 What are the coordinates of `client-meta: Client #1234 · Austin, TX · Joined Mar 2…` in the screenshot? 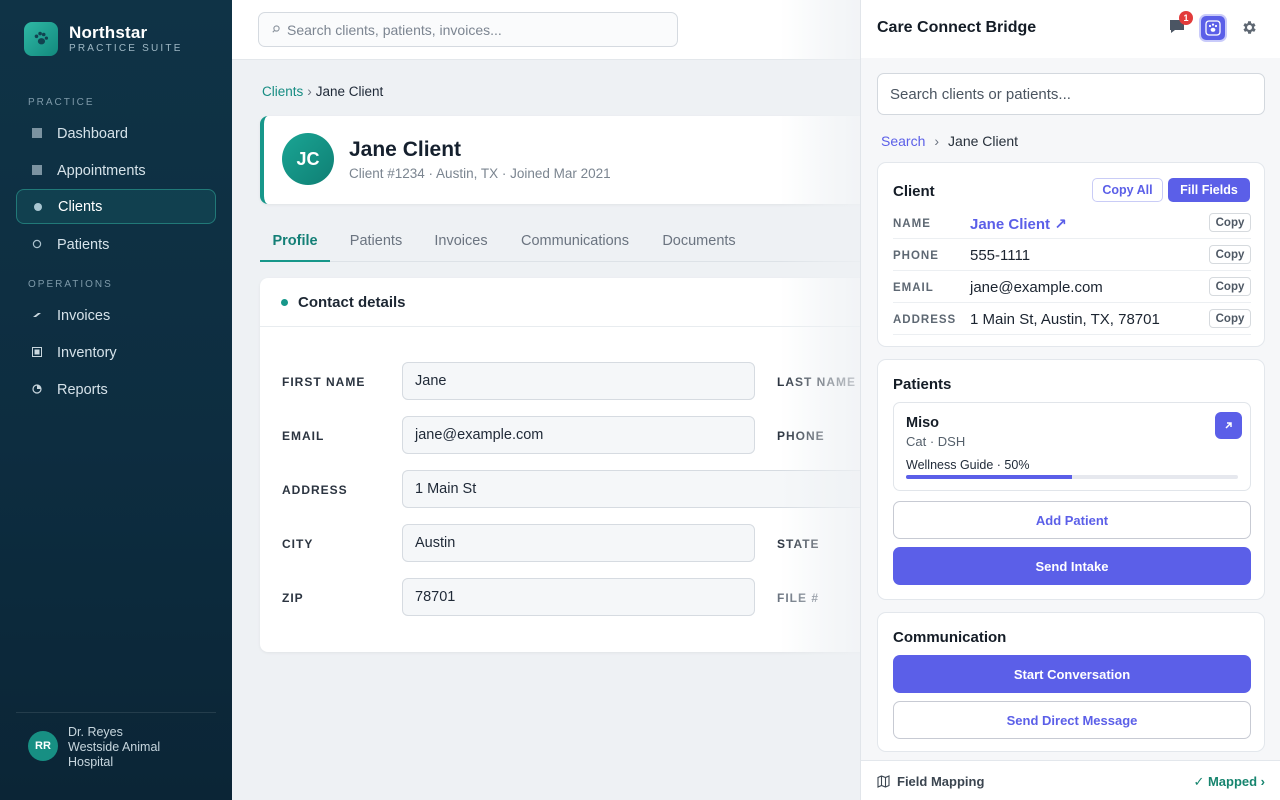 It's located at (480, 173).